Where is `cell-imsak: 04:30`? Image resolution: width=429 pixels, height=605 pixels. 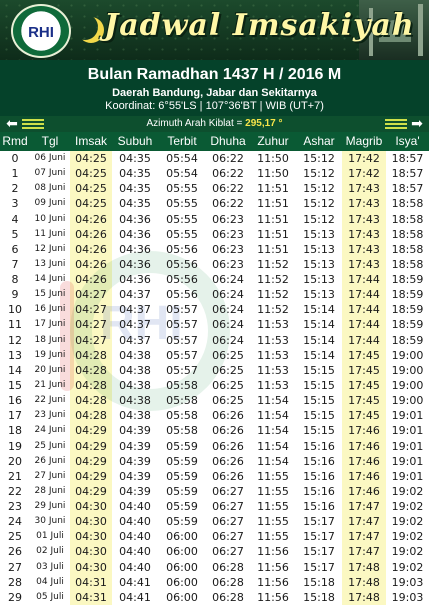 cell-imsak: 04:30 is located at coordinates (91, 567).